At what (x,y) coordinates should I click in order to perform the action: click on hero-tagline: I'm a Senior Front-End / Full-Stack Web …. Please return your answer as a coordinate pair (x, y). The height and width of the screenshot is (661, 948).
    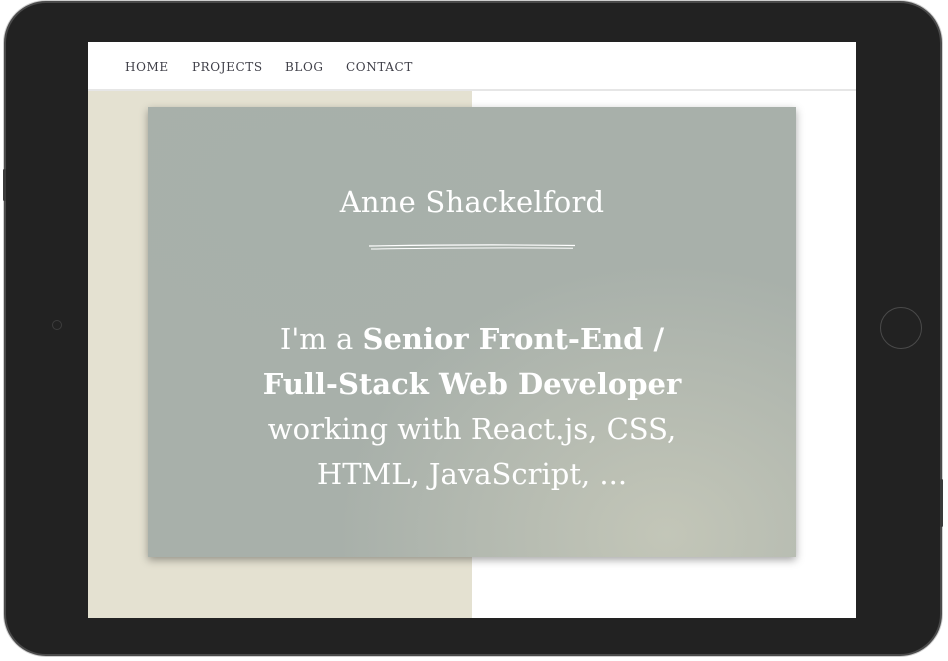
    Looking at the image, I should click on (472, 407).